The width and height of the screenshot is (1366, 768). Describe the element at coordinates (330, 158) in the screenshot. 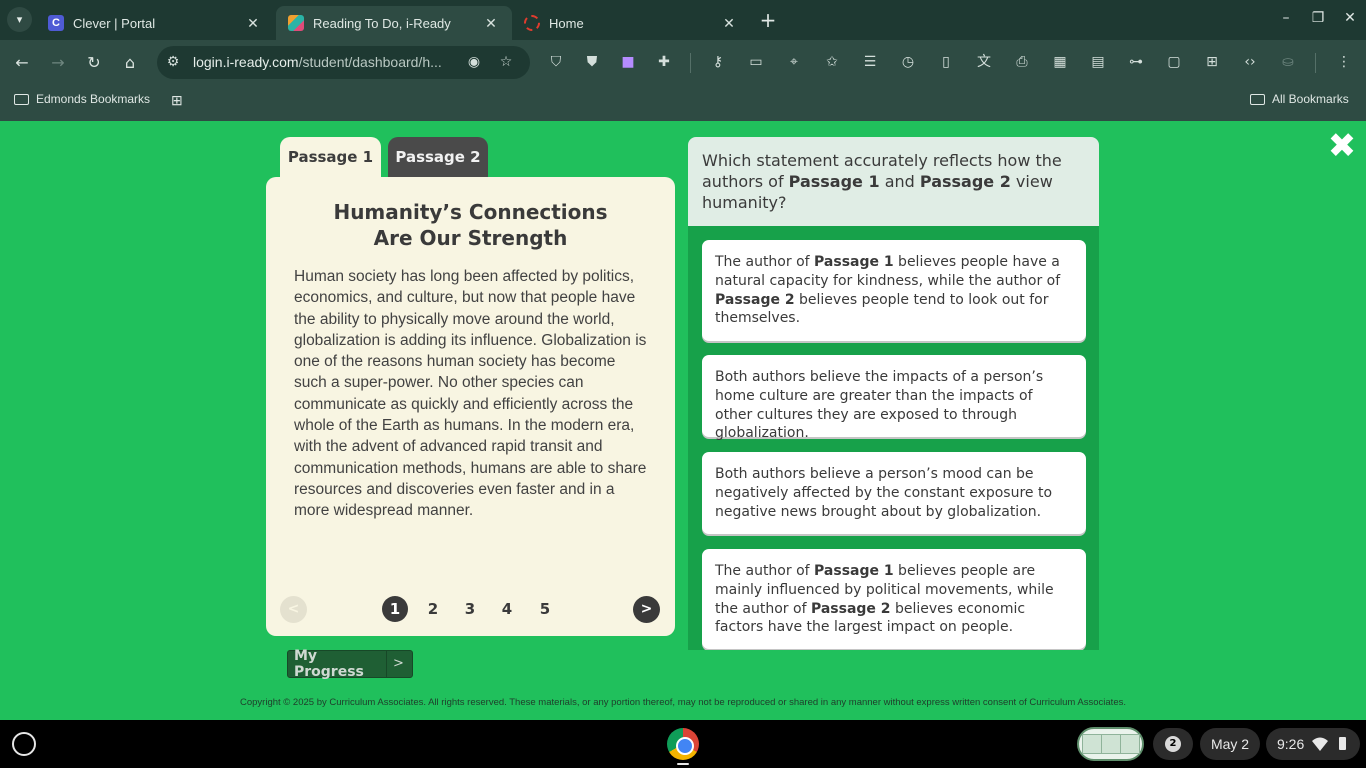

I see `tab-passage-1: Passage 1` at that location.